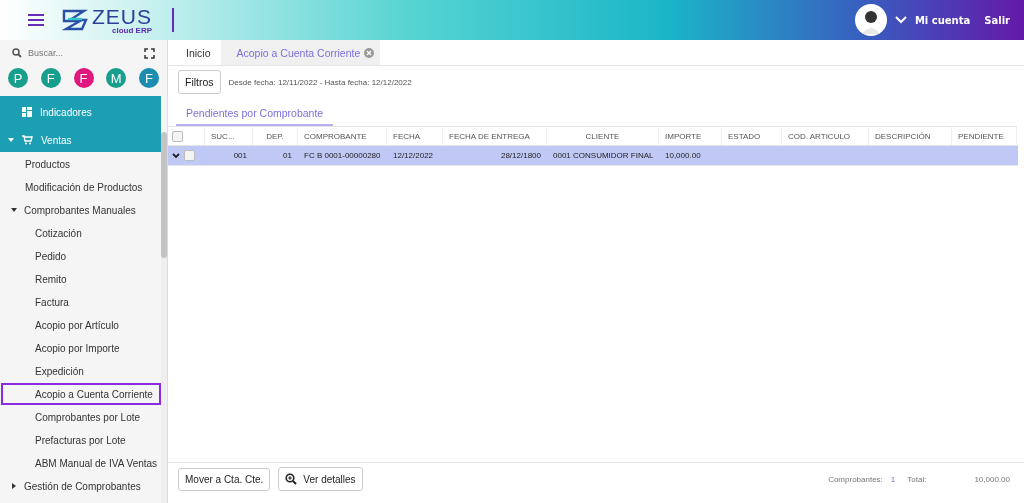 The height and width of the screenshot is (503, 1024). What do you see at coordinates (81, 210) in the screenshot?
I see `sidebar-item: Comprobantes Manuales` at bounding box center [81, 210].